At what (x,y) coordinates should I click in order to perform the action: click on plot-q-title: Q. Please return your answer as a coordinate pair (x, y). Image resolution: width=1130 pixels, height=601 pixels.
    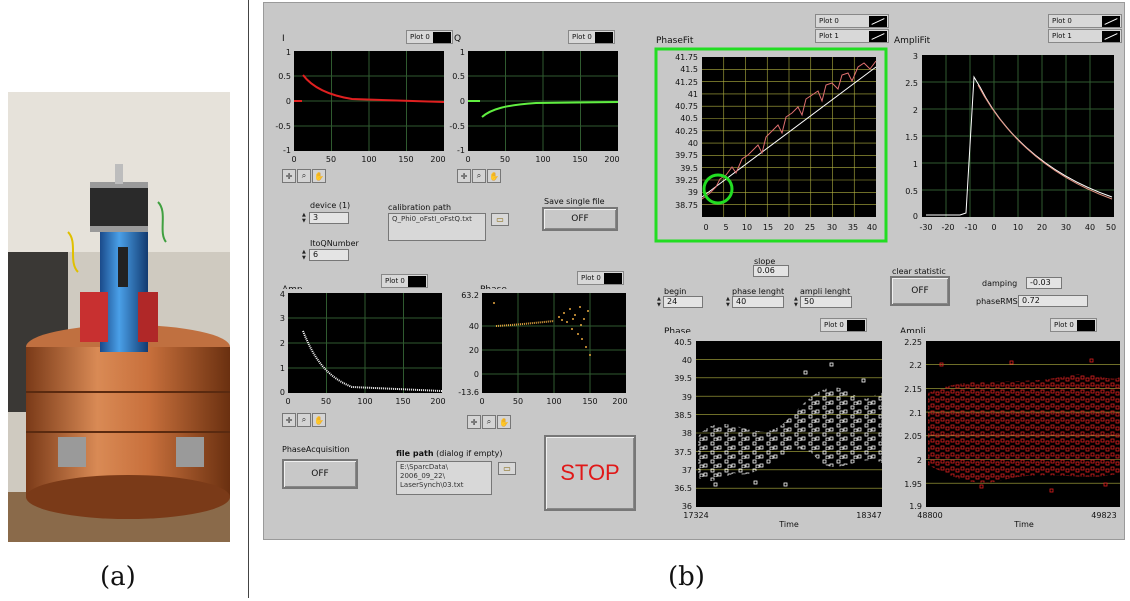
    Looking at the image, I should click on (458, 39).